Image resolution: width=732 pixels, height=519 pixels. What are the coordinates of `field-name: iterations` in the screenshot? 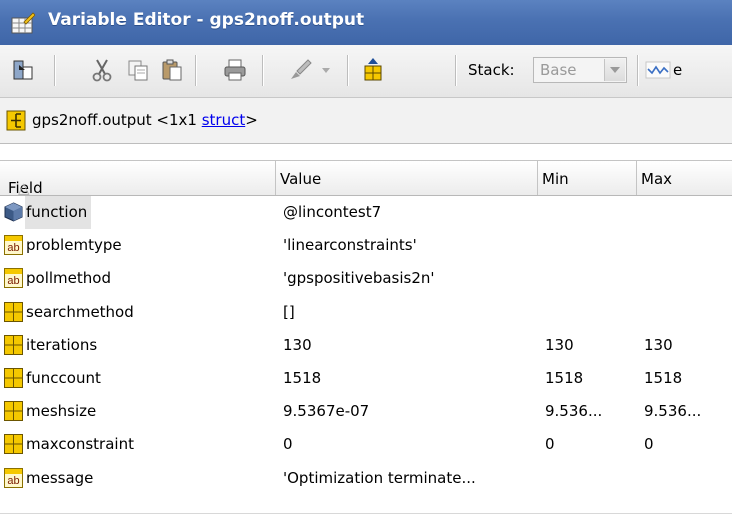 It's located at (63, 345).